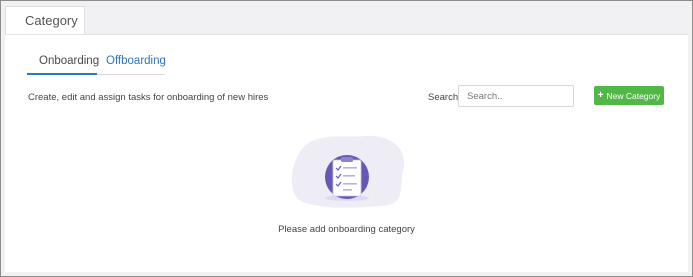 This screenshot has width=693, height=277. I want to click on category-tab-label: Category, so click(51, 20).